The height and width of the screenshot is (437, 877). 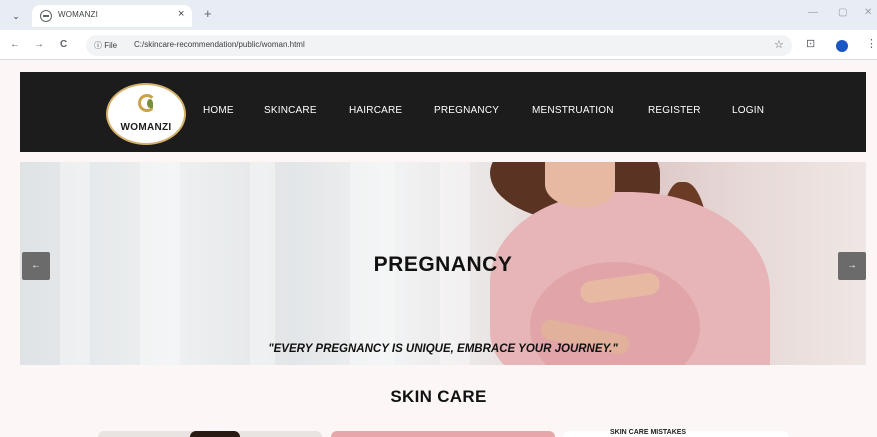 What do you see at coordinates (63, 44) in the screenshot?
I see `reload-icon: C` at bounding box center [63, 44].